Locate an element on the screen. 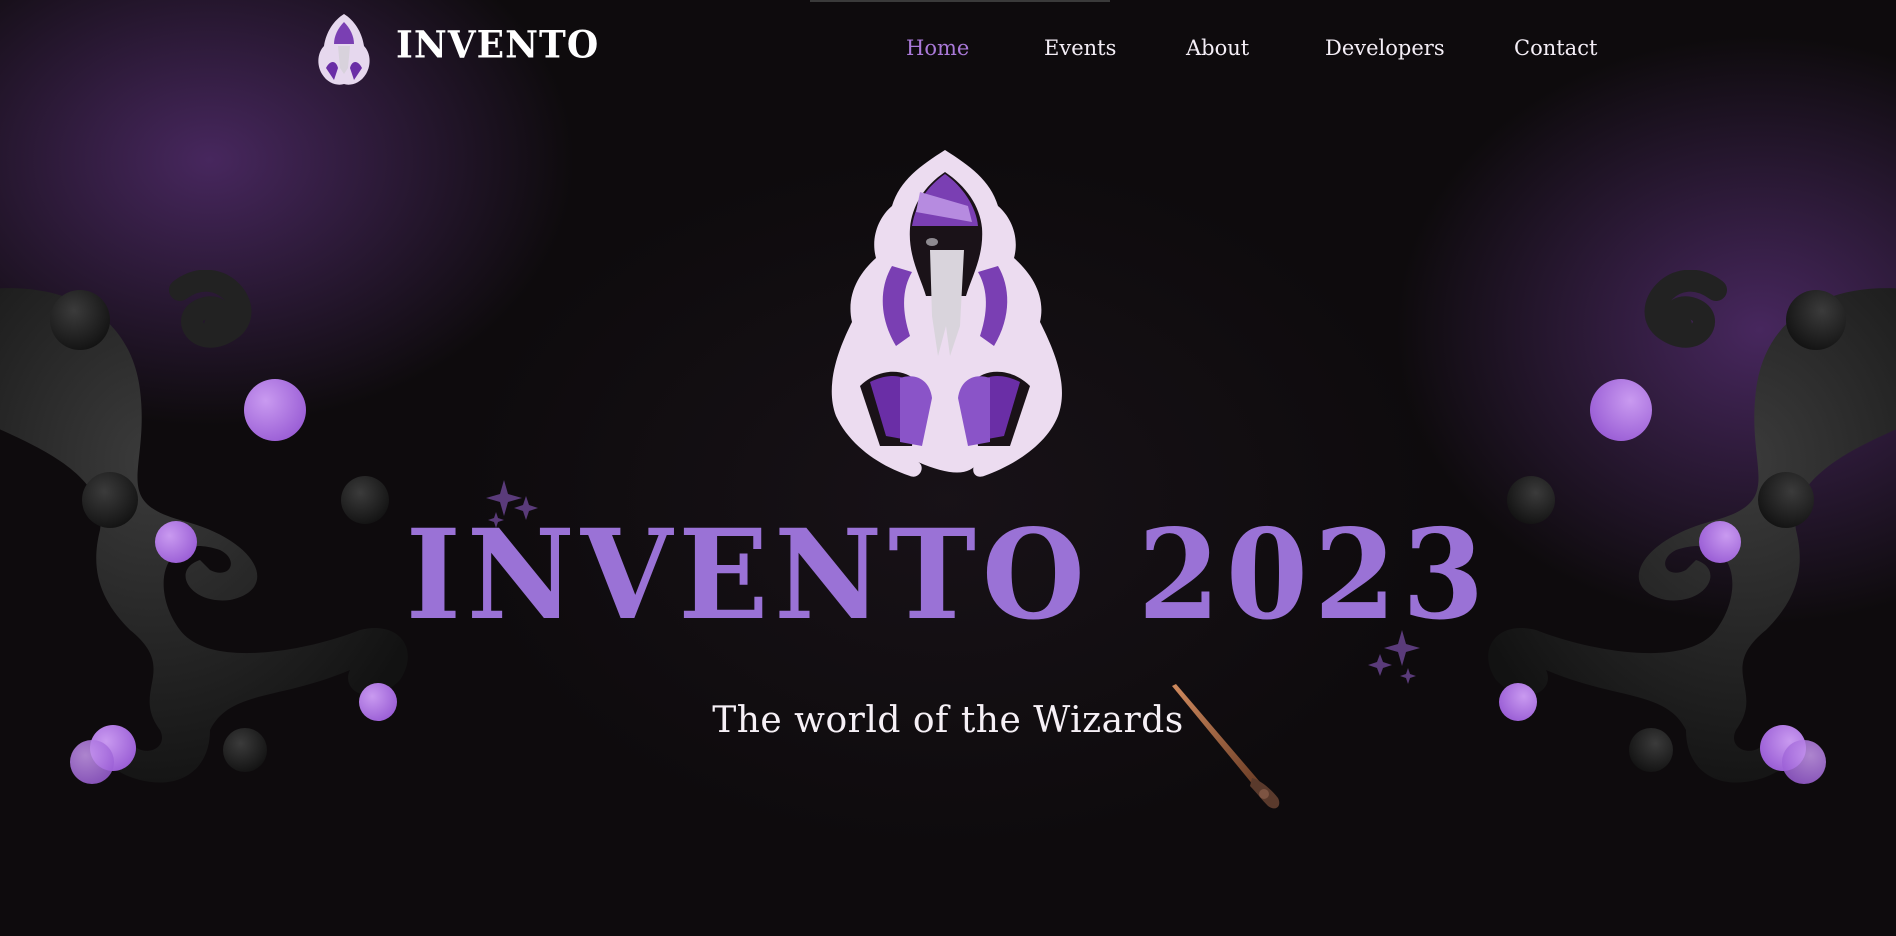 The height and width of the screenshot is (936, 1896). nav-link-about: About is located at coordinates (1217, 48).